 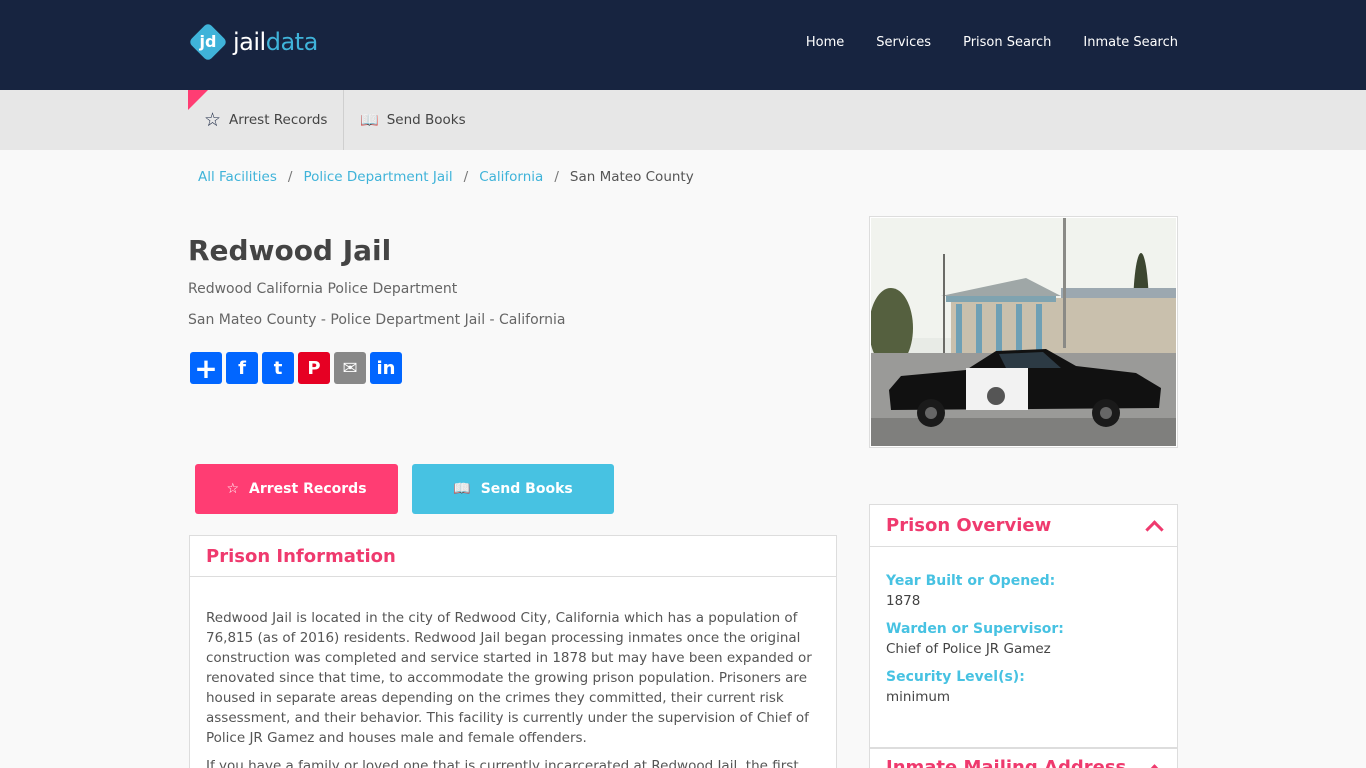 What do you see at coordinates (511, 177) in the screenshot?
I see `breadcrumb-california: California` at bounding box center [511, 177].